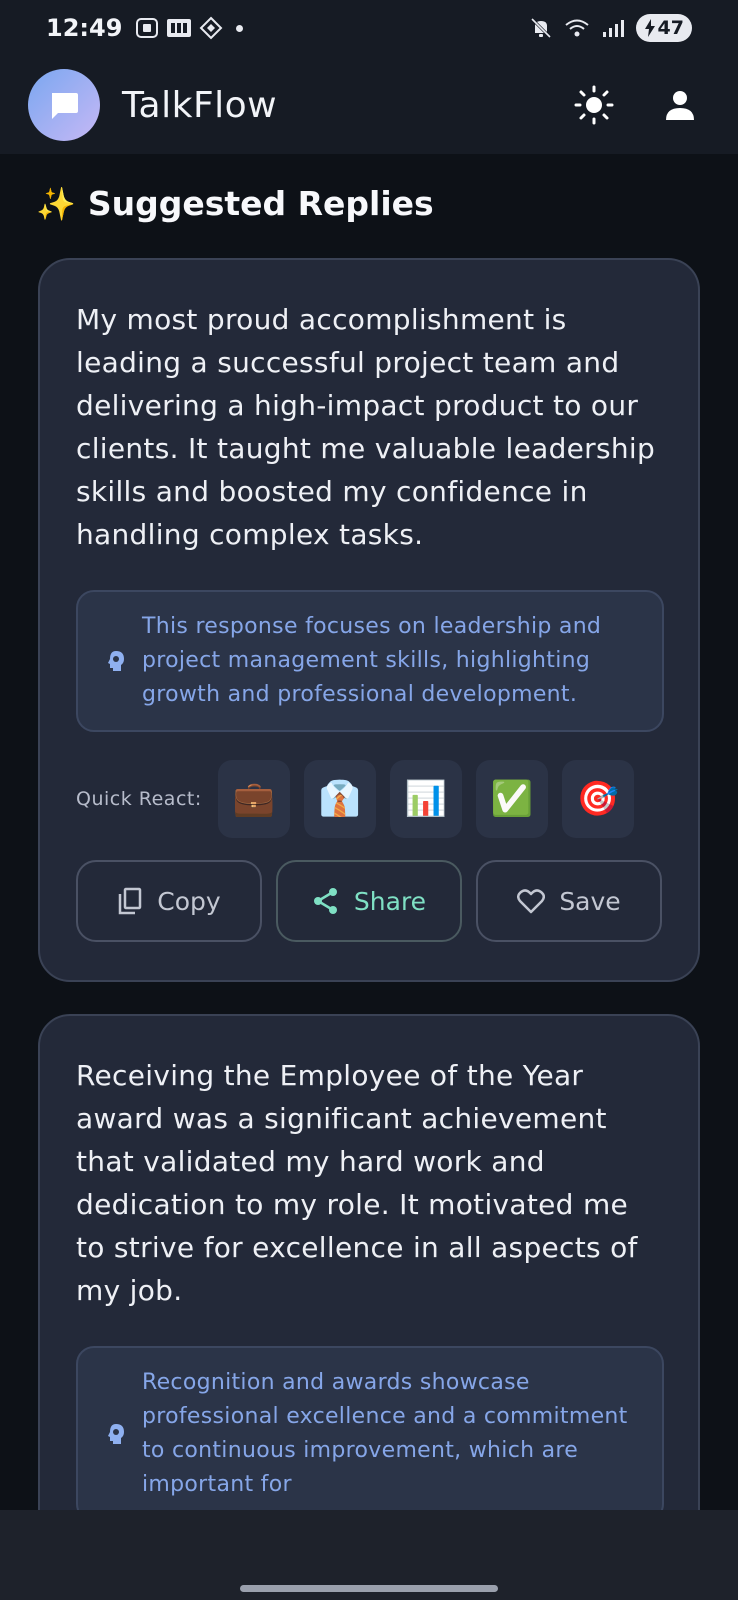  Describe the element at coordinates (426, 799) in the screenshot. I see `react-chart-button: 📊` at that location.